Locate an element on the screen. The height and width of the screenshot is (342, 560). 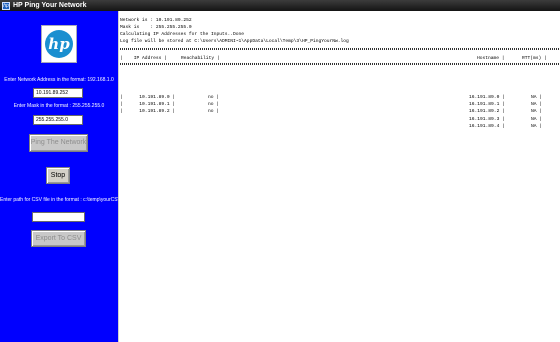
network-address-input: 10.191.89.252 is located at coordinates (58, 93).